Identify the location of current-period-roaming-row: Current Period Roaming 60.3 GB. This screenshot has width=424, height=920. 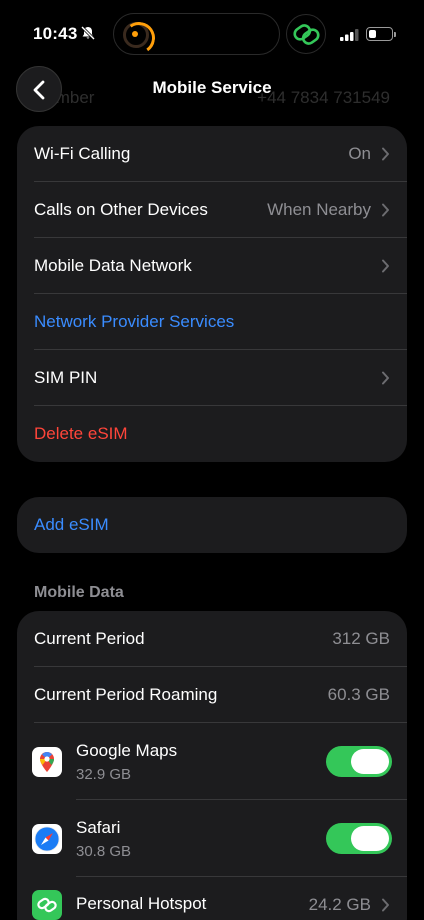
(212, 695).